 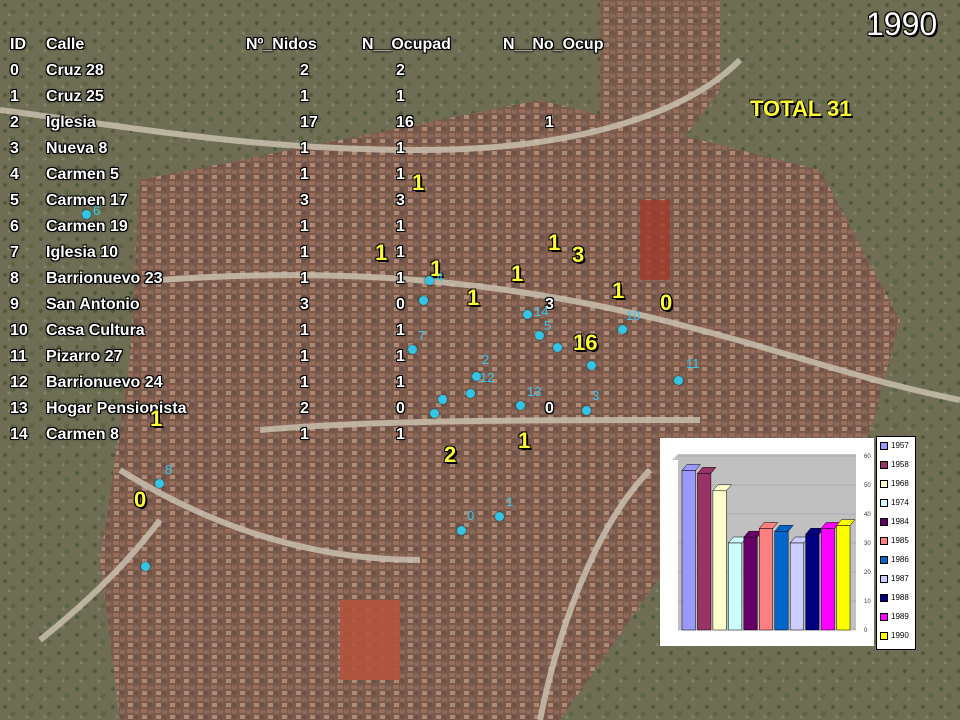 I want to click on nest-count: 2, so click(x=450, y=454).